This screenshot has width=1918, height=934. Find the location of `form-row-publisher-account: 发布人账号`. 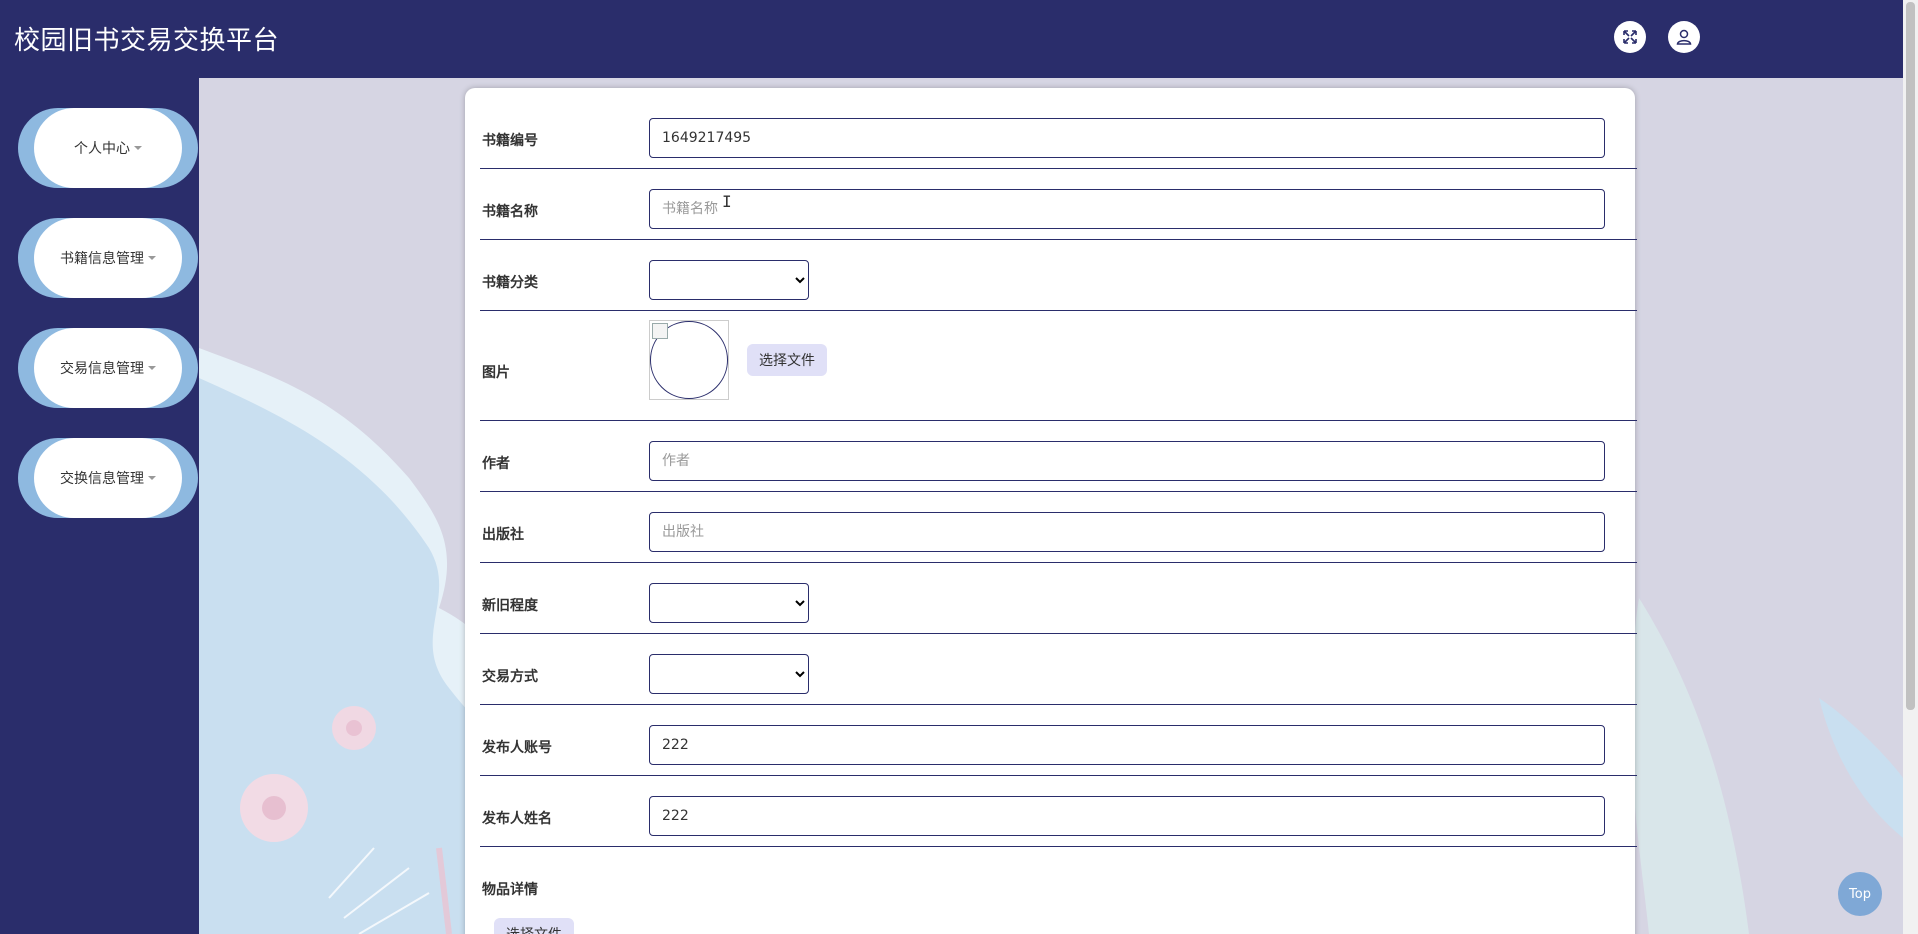

form-row-publisher-account: 发布人账号 is located at coordinates (1058, 740).